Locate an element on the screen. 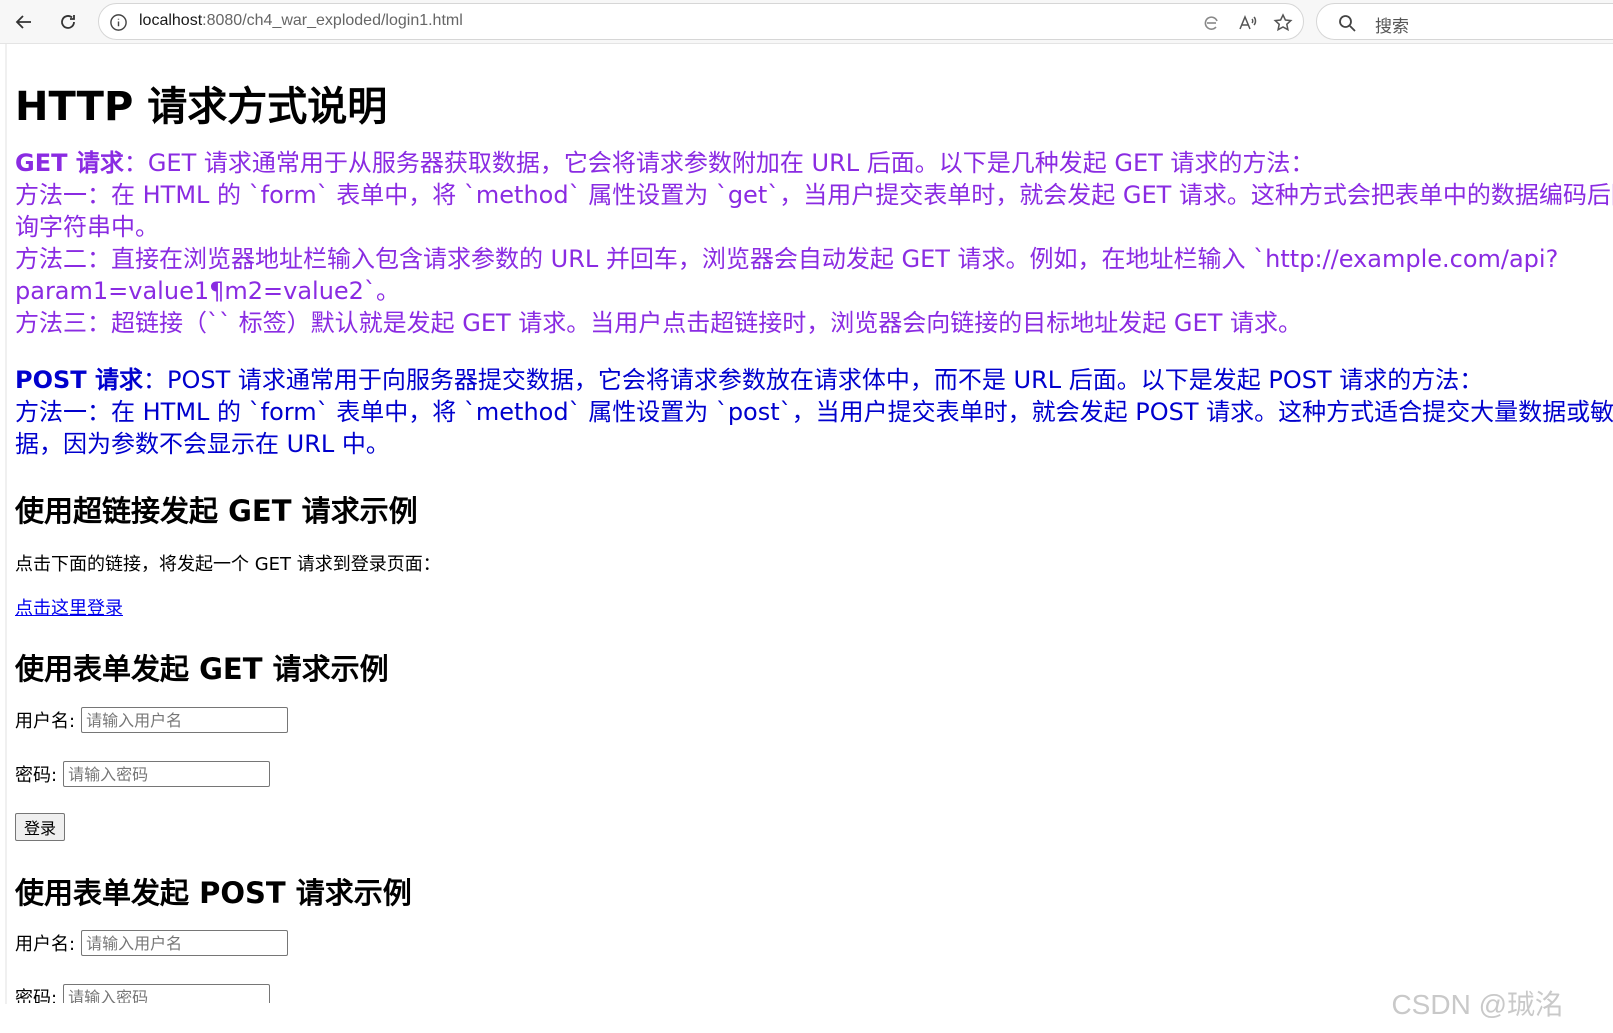 This screenshot has width=1613, height=1033. browser-essentials-icon is located at coordinates (1211, 23).